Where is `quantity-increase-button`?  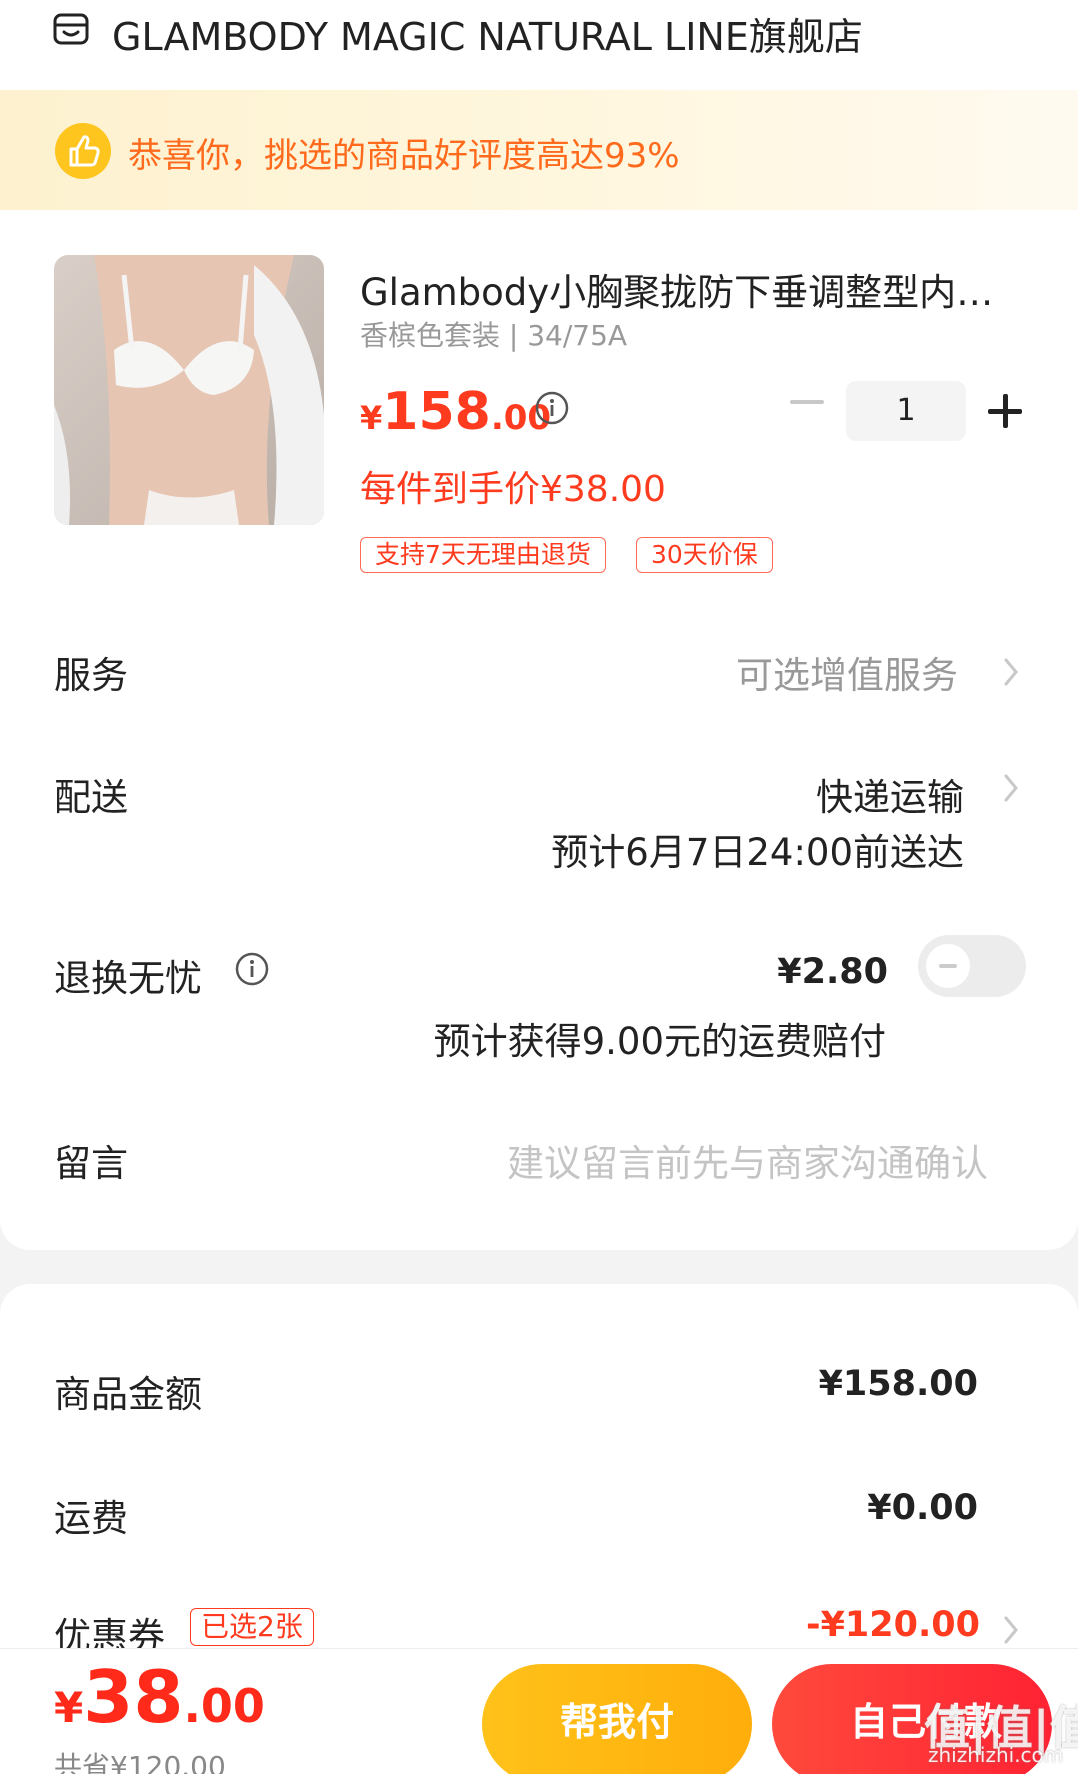
quantity-increase-button is located at coordinates (1005, 411).